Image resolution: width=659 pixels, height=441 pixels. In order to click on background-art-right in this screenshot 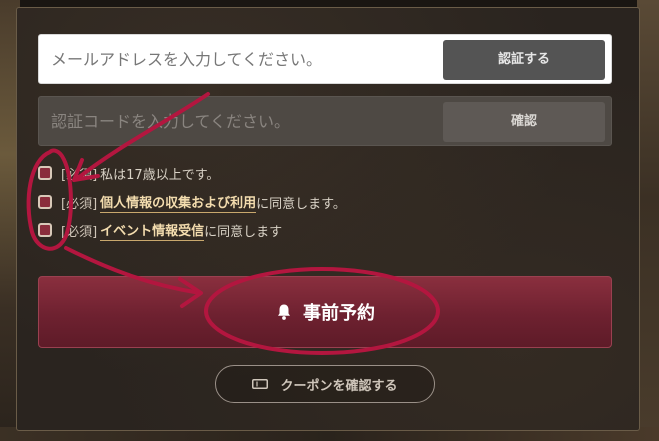, I will do `click(648, 220)`.